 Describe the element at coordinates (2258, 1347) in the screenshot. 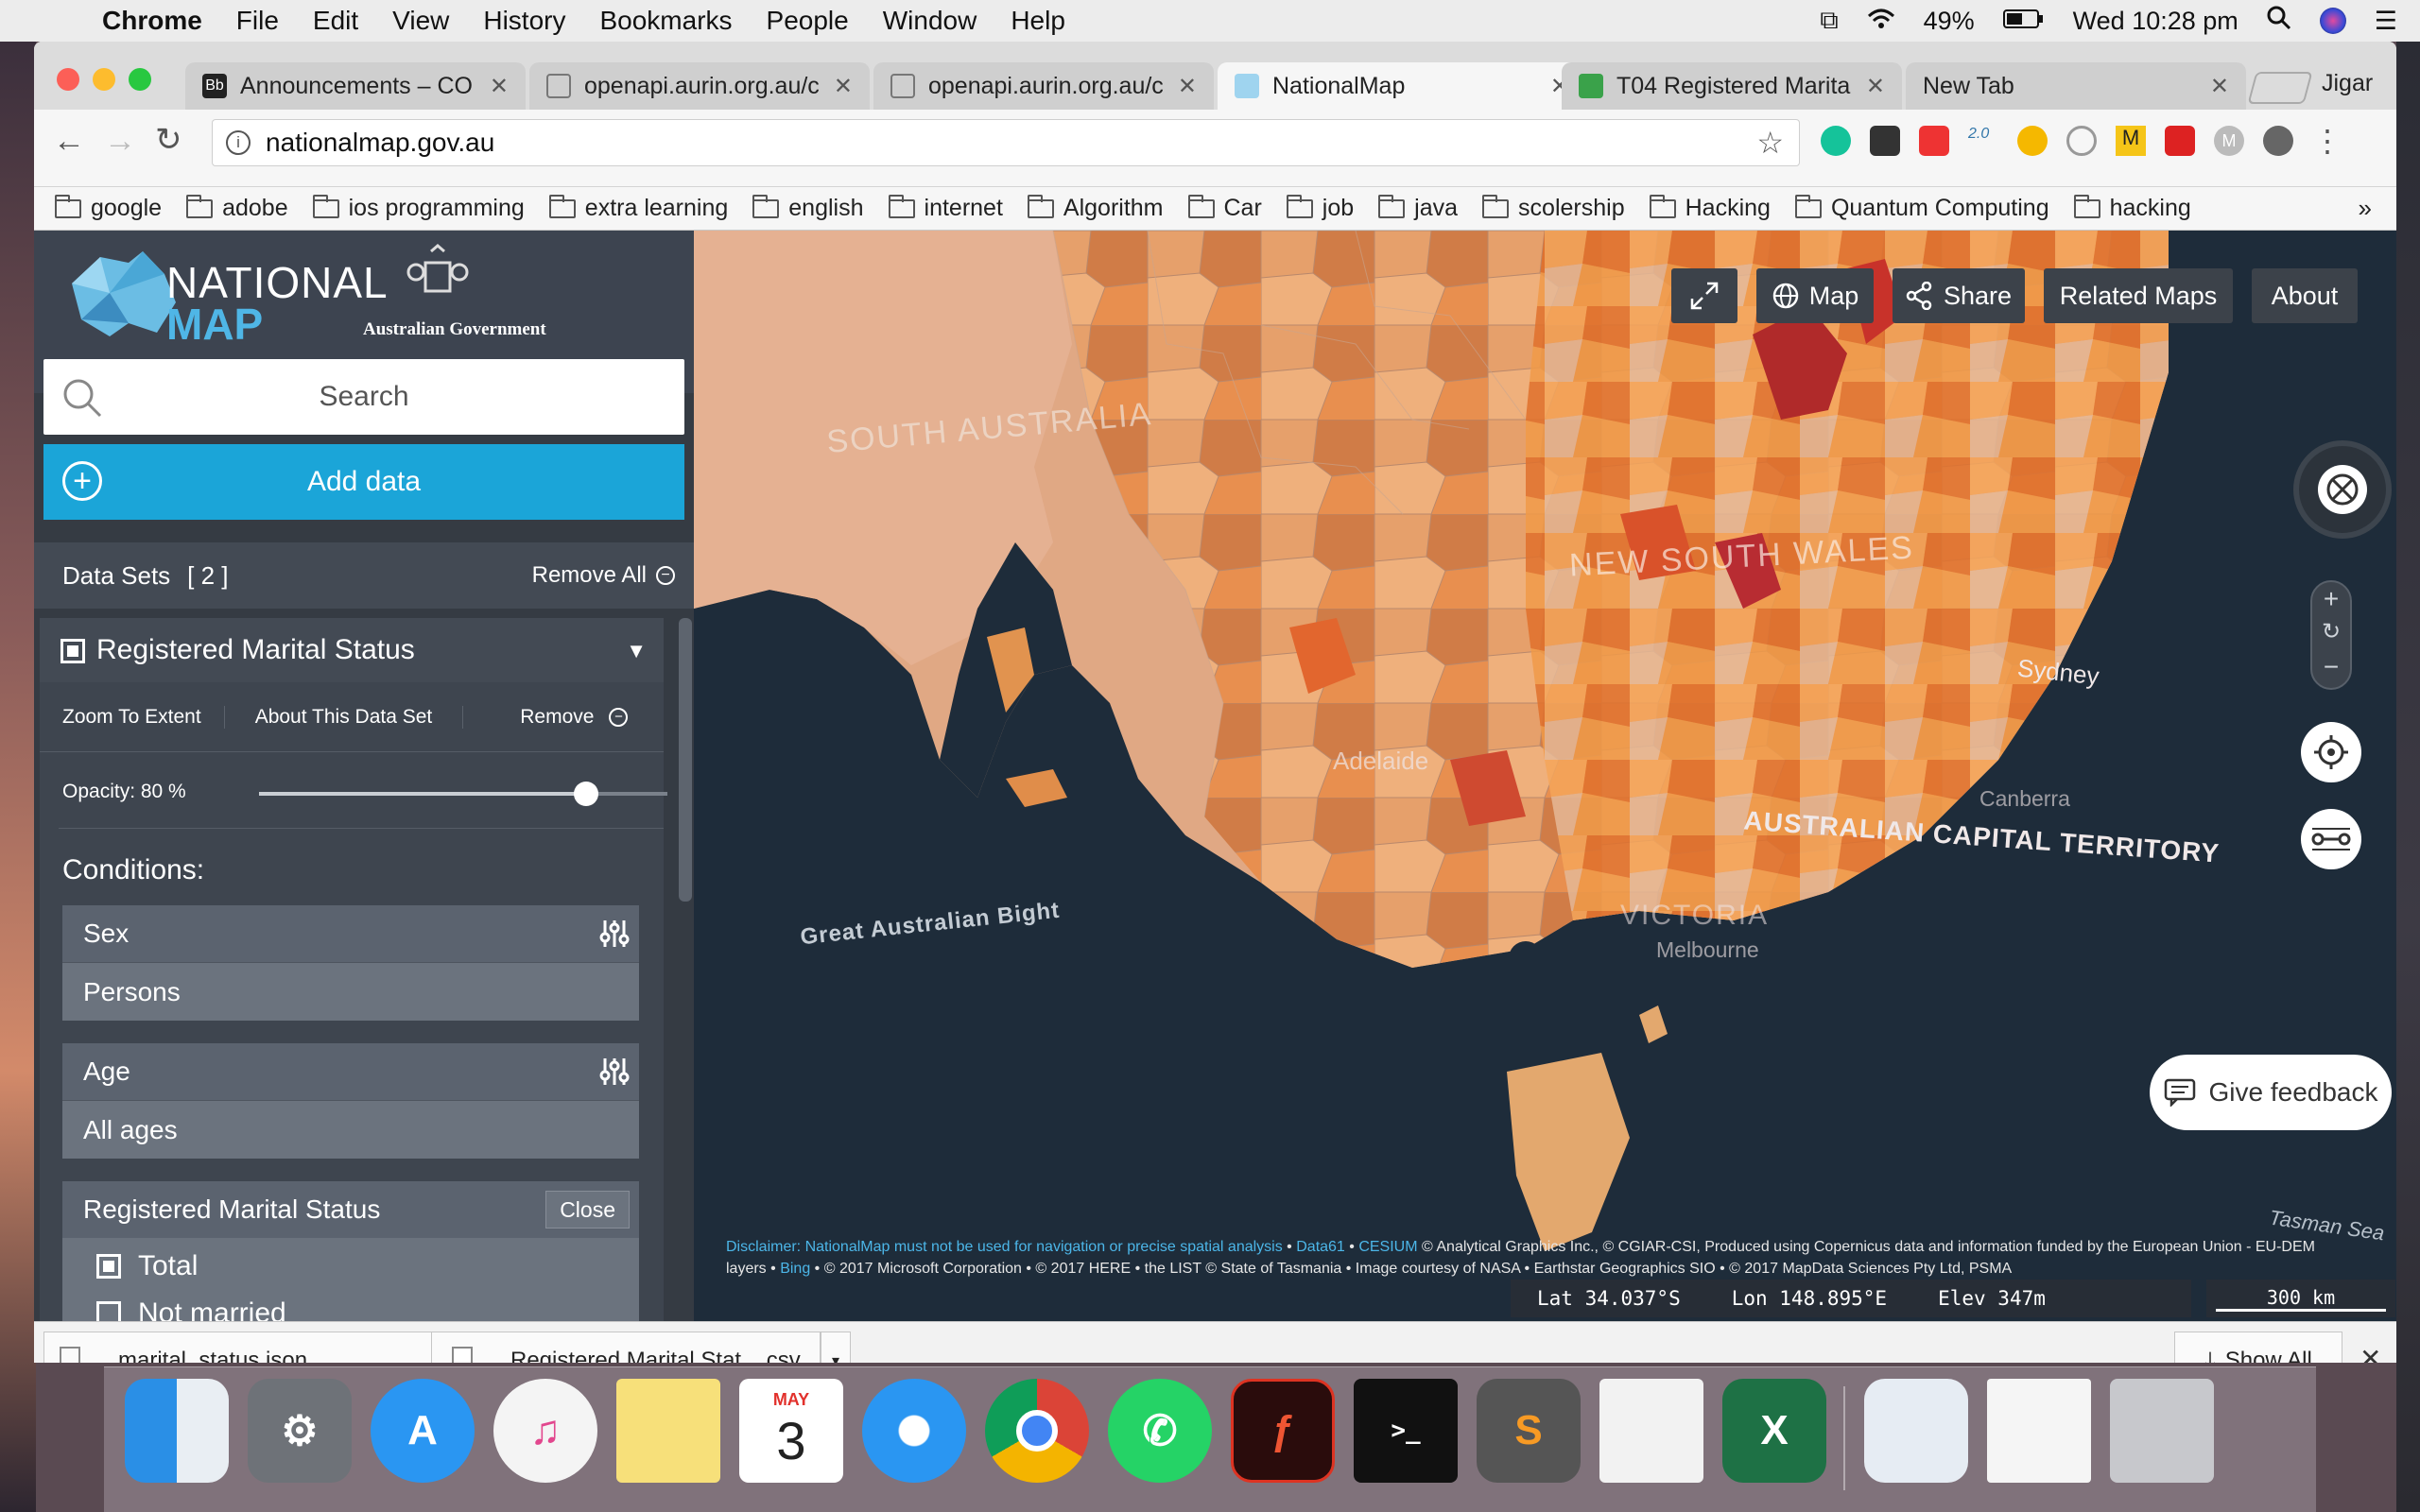

I see `show-all-downloads-button: ⤓ Show All` at that location.